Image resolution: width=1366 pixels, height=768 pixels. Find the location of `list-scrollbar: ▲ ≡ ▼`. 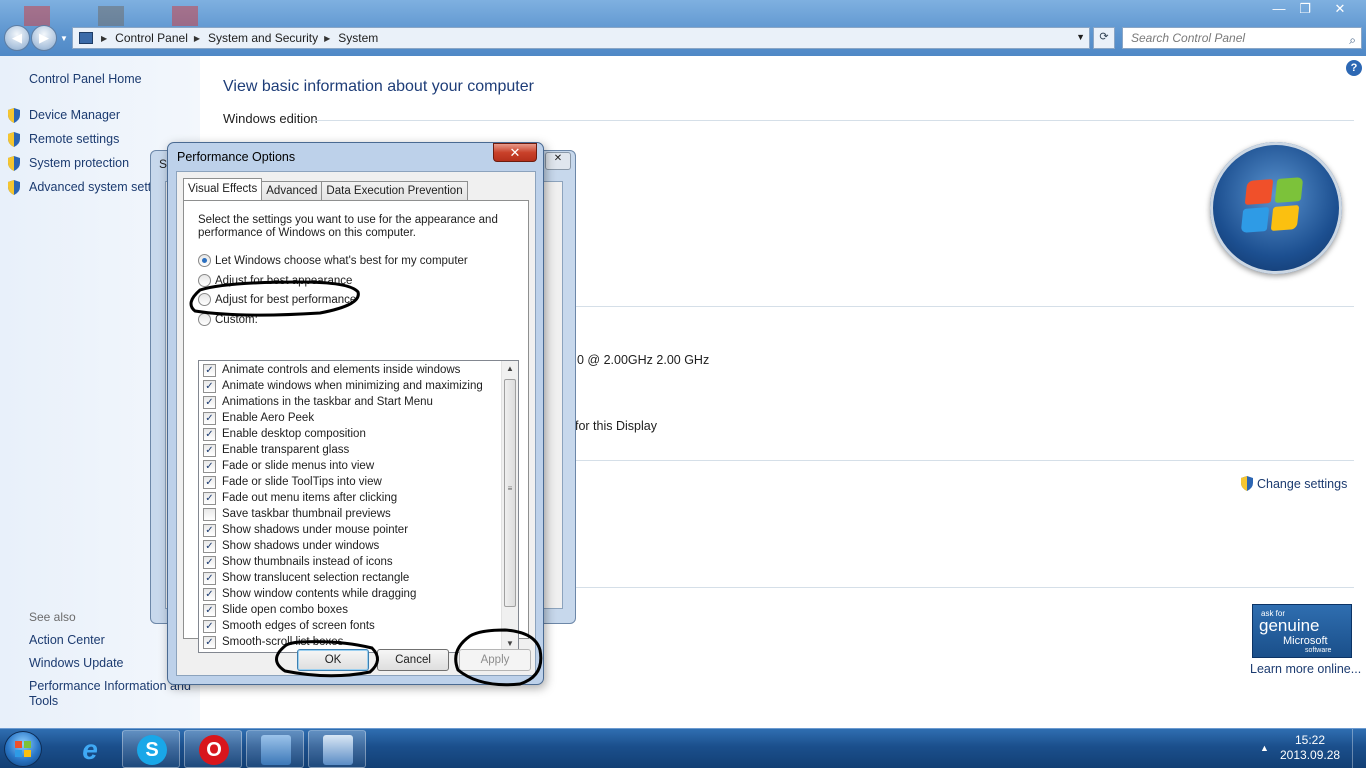

list-scrollbar: ▲ ≡ ▼ is located at coordinates (509, 506).